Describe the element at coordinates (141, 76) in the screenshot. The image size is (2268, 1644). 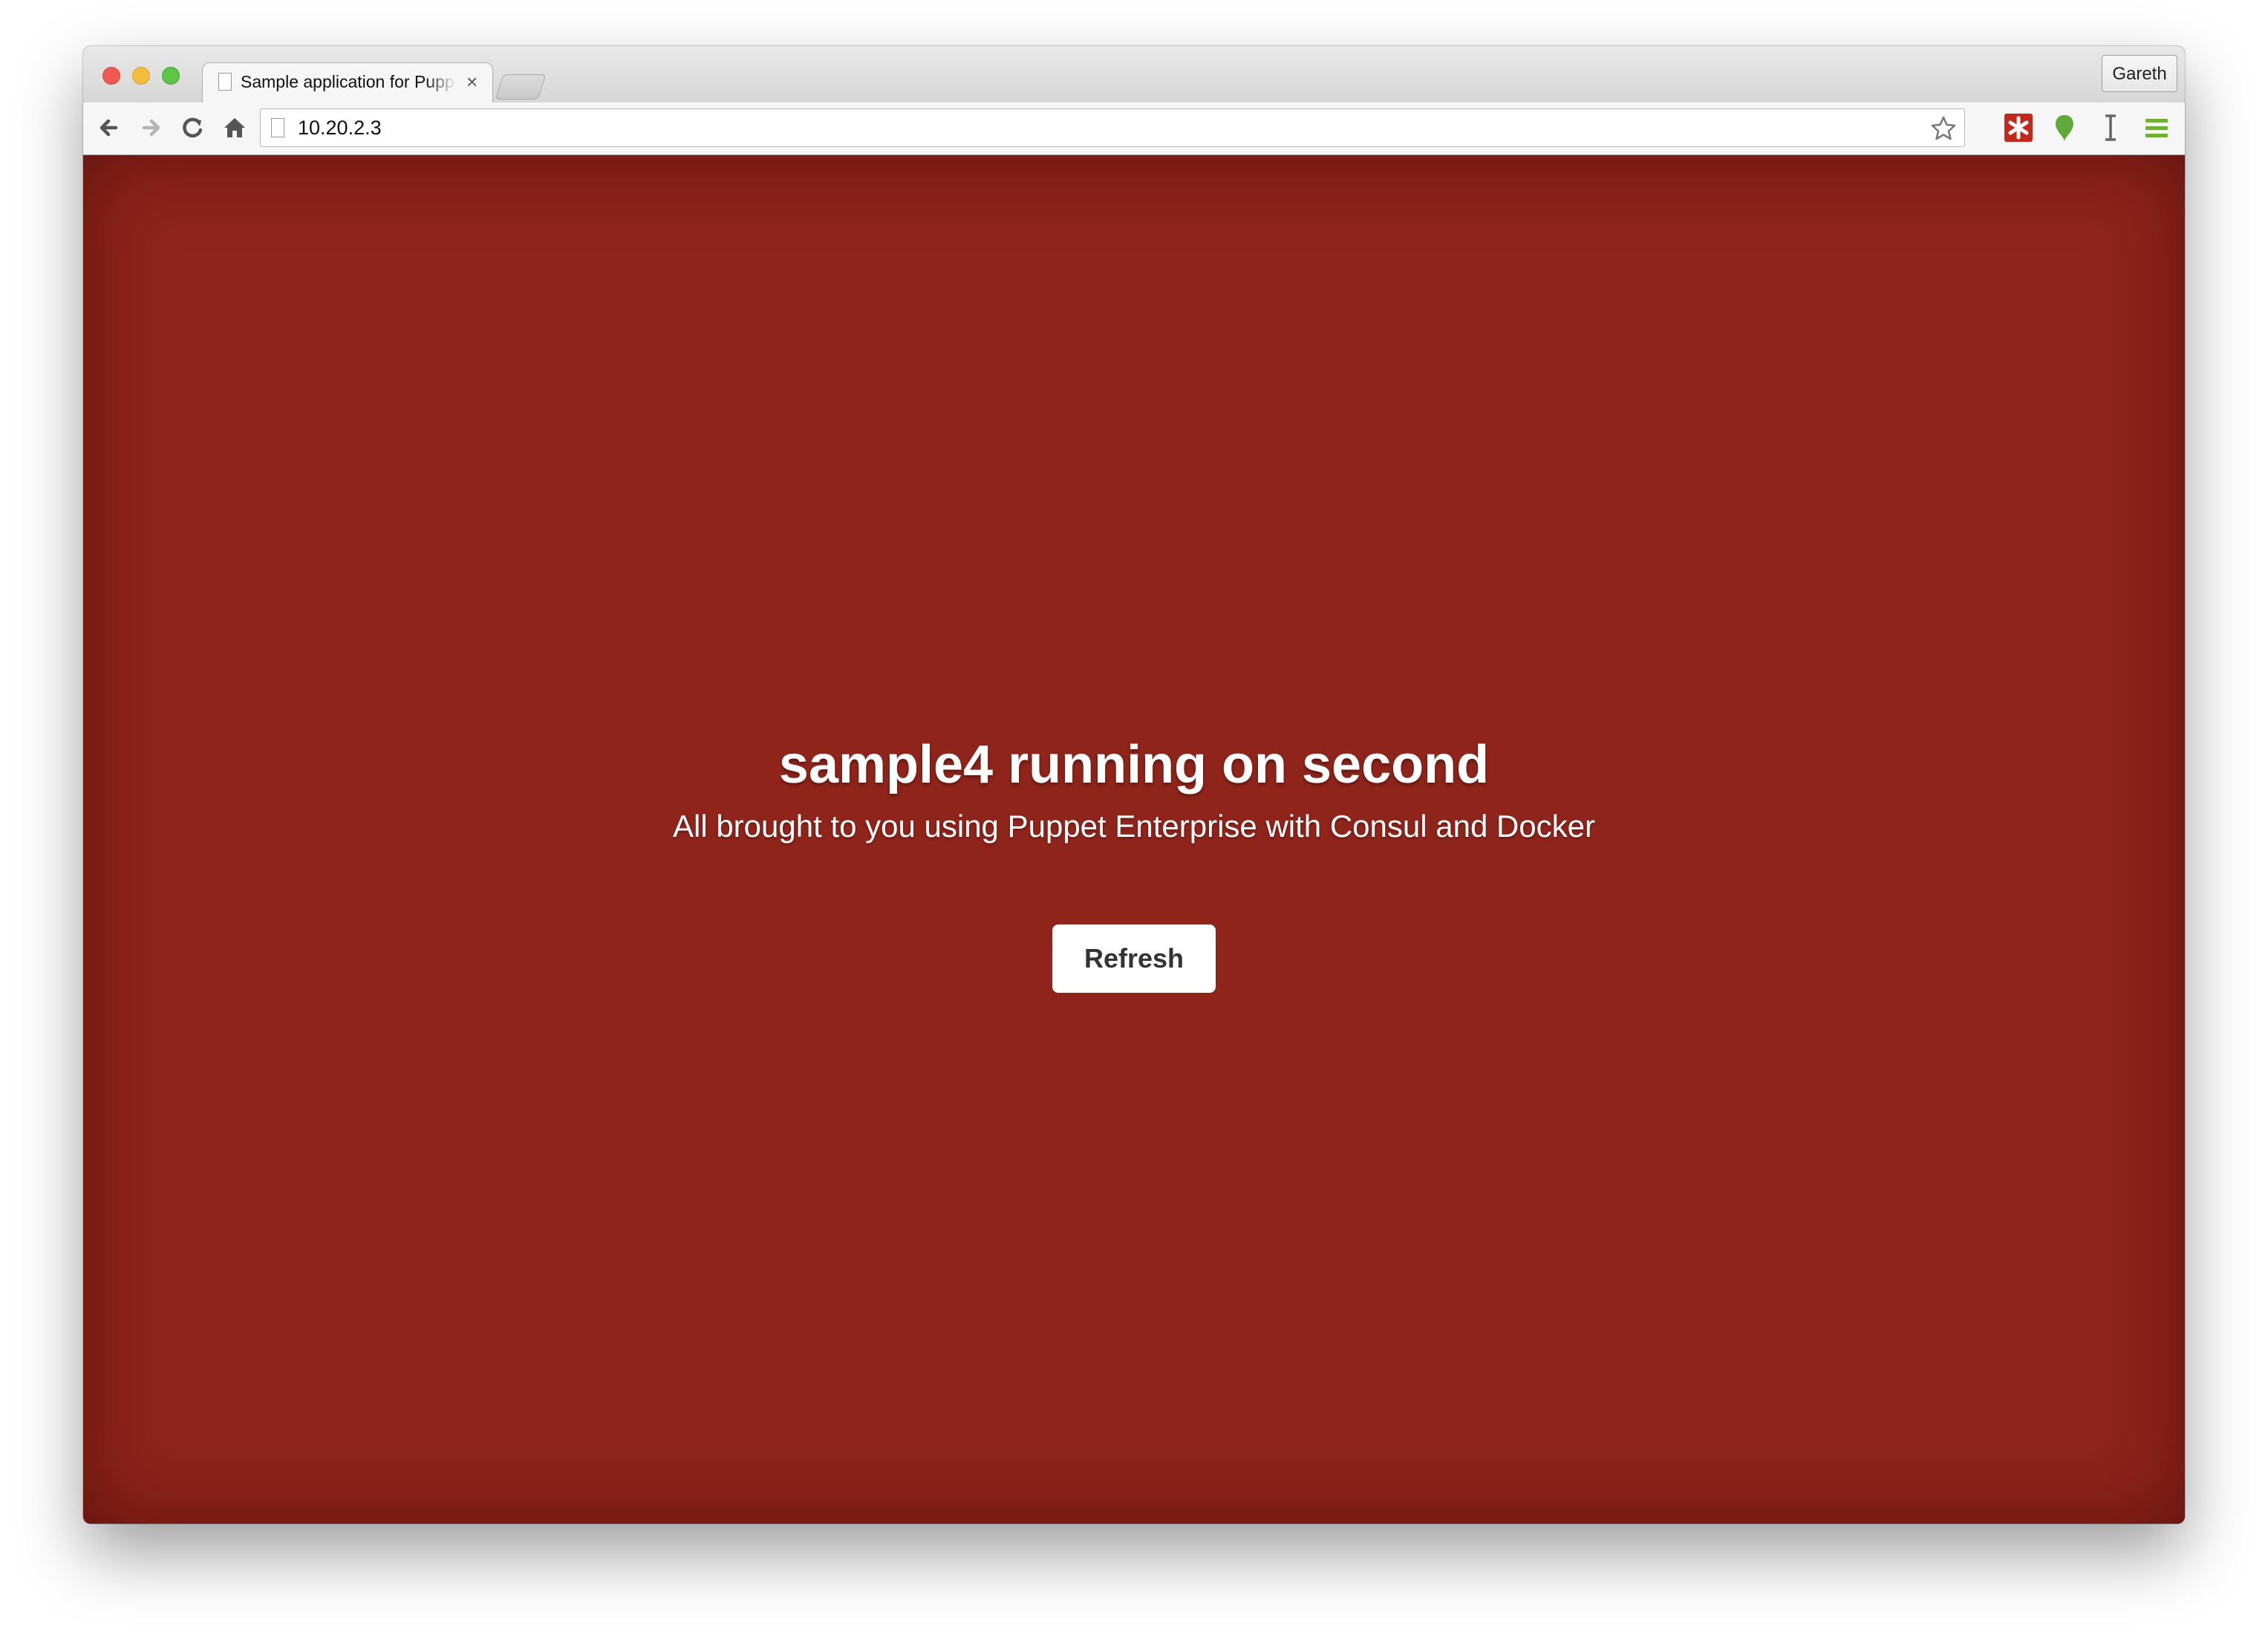
I see `minimize-window-button` at that location.